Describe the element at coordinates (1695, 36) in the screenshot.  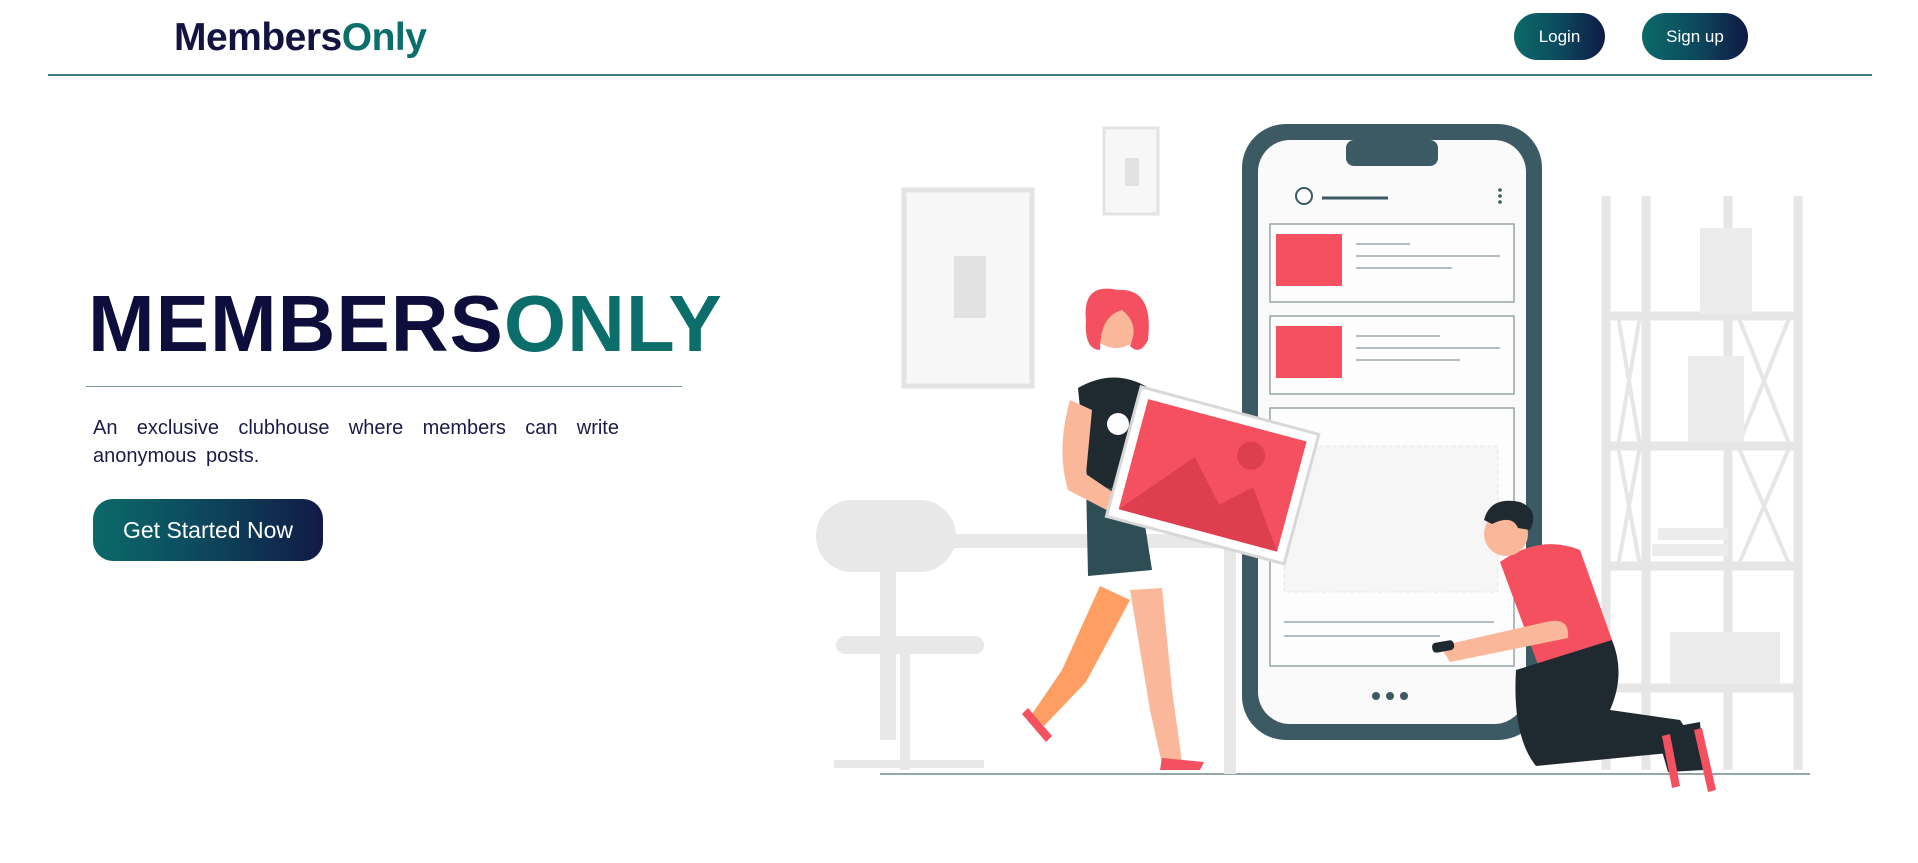
I see `signup-button: Sign up` at that location.